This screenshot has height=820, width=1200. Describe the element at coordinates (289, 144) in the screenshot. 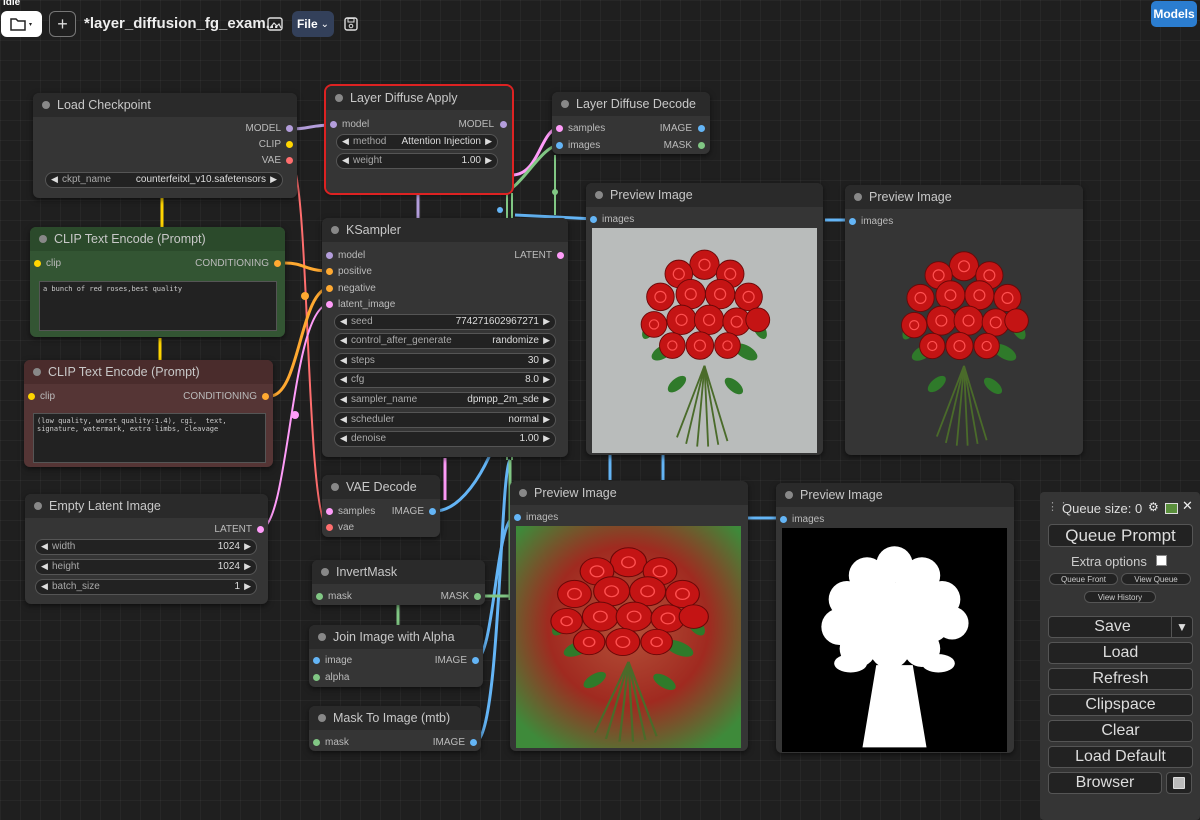

I see `output-slot-clip` at that location.